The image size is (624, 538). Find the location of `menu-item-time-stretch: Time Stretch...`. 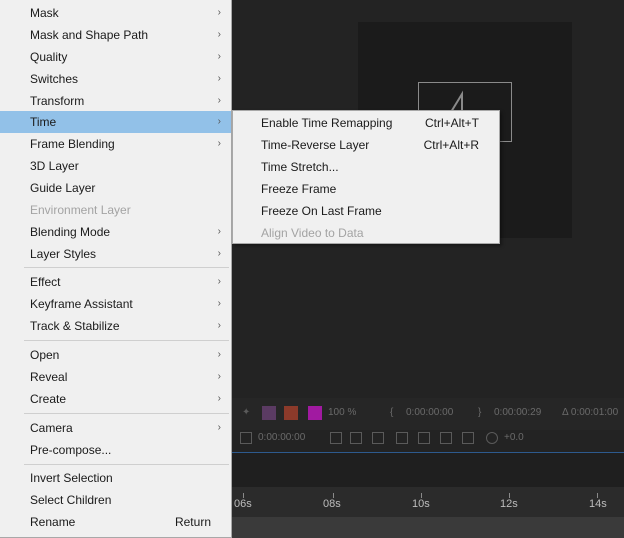

menu-item-time-stretch: Time Stretch... is located at coordinates (366, 167).